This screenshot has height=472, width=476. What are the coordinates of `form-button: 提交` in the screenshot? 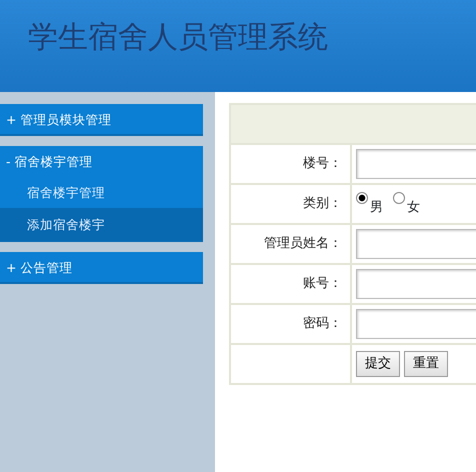 It's located at (378, 364).